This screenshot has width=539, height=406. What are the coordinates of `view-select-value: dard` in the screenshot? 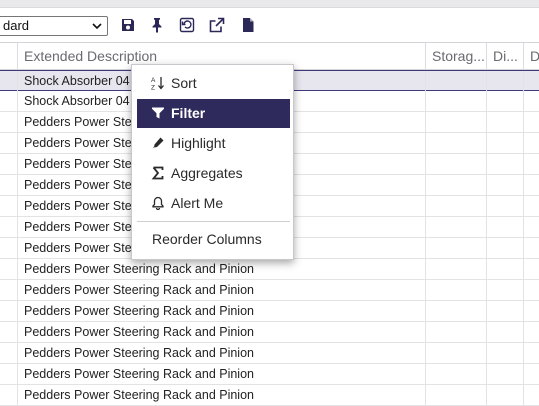 It's located at (16, 25).